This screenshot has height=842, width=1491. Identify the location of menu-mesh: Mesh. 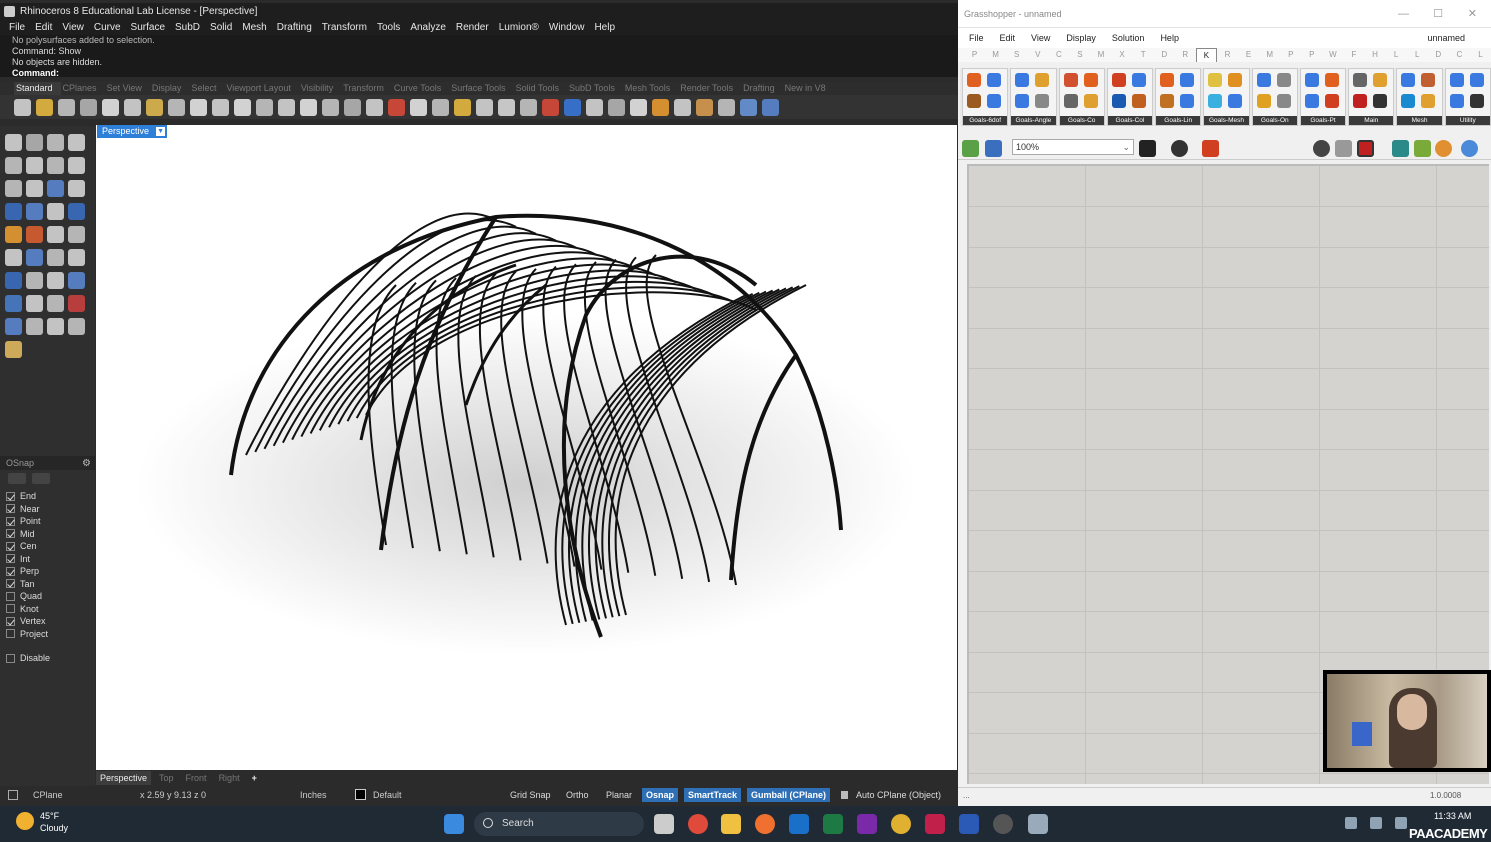
(254, 27).